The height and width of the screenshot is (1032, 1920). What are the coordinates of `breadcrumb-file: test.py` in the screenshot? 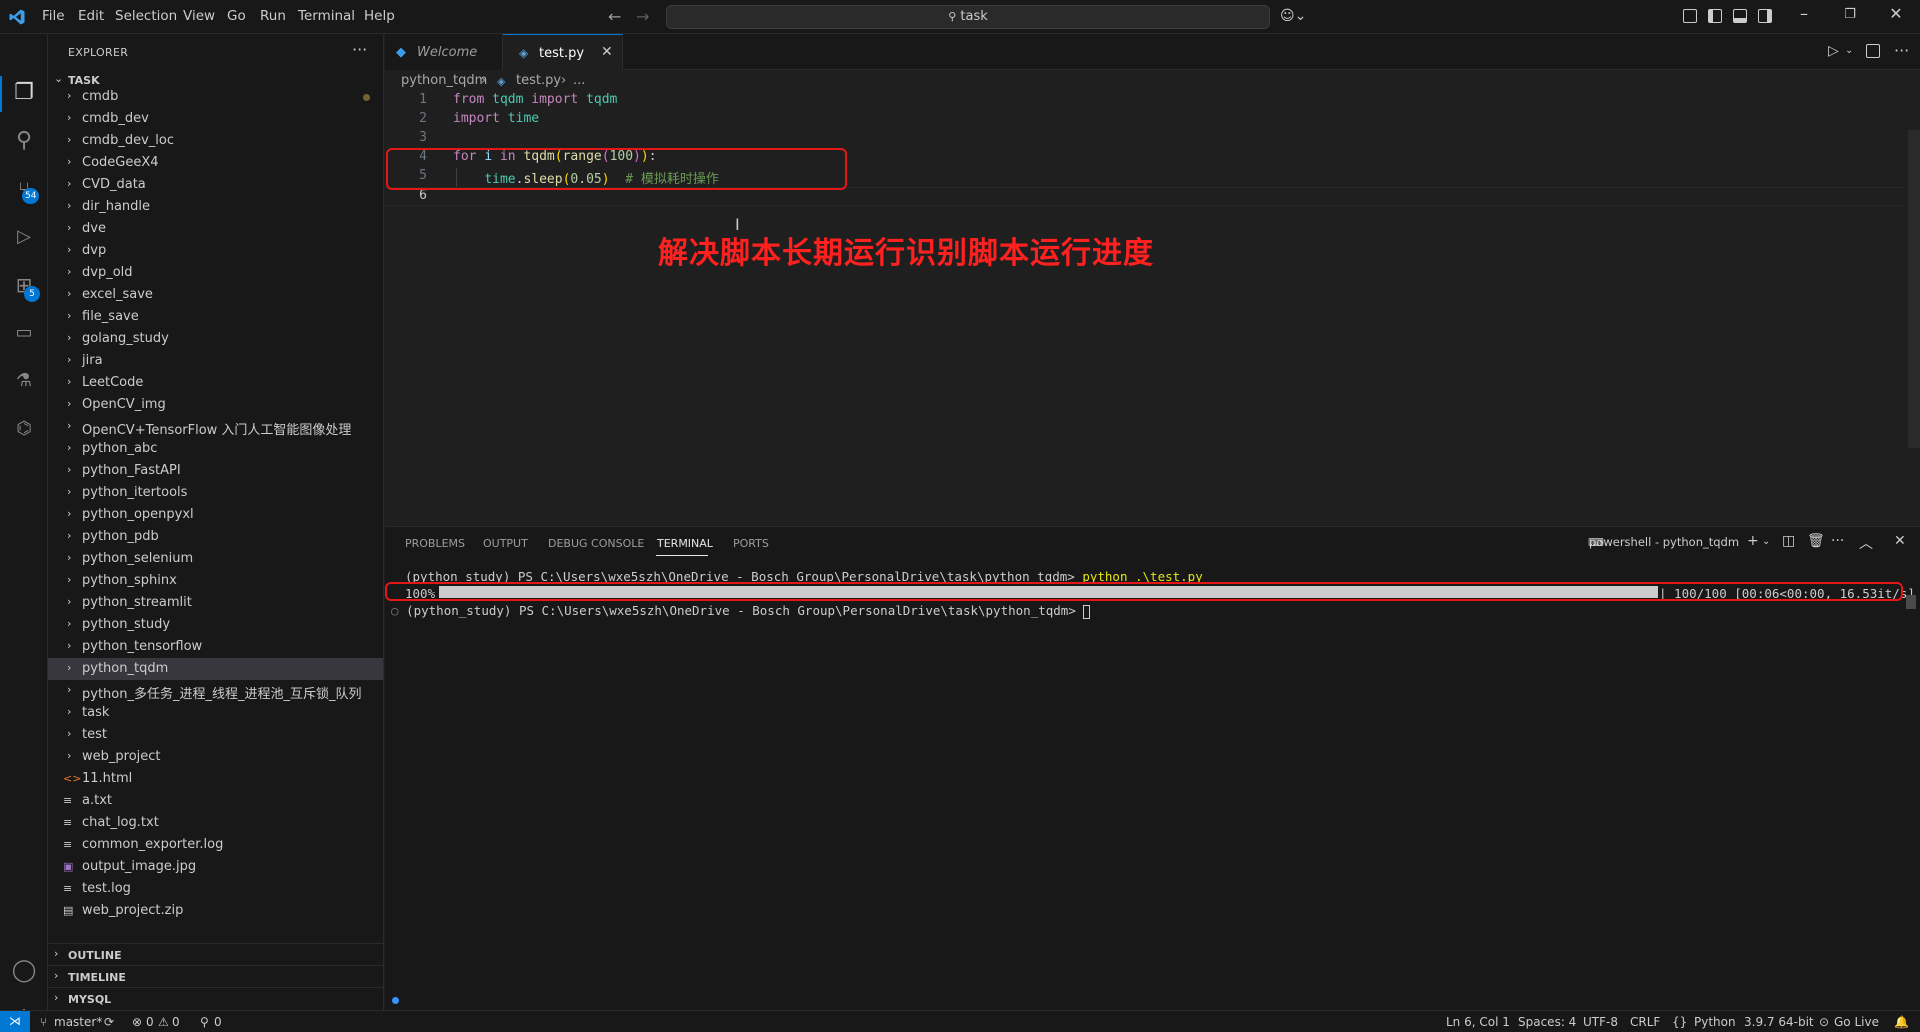 It's located at (538, 80).